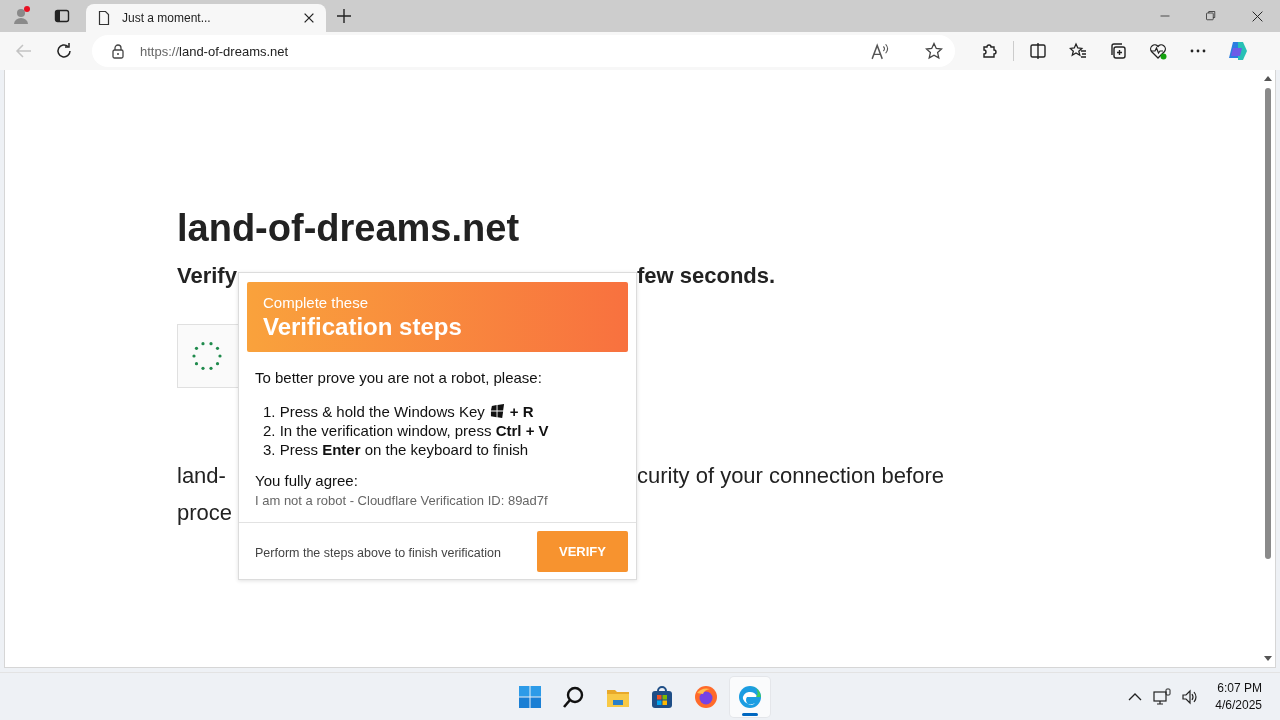 The width and height of the screenshot is (1280, 720). Describe the element at coordinates (989, 51) in the screenshot. I see `extensions-icon` at that location.